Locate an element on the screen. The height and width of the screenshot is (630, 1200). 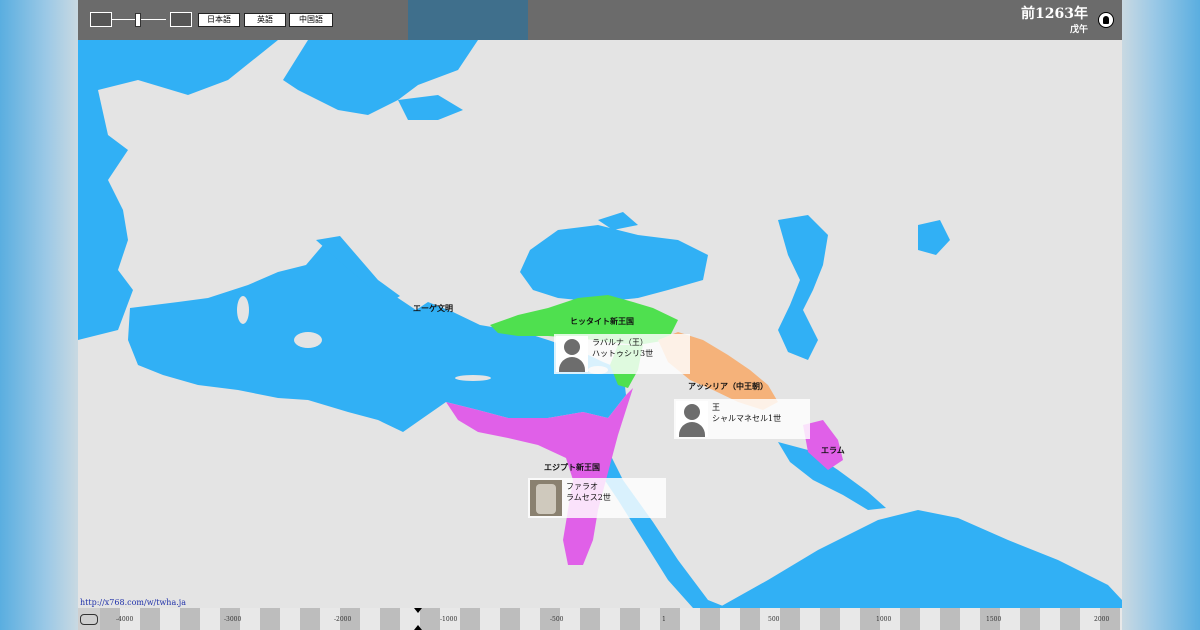
ruler-name: ラムセス2世 is located at coordinates (588, 497).